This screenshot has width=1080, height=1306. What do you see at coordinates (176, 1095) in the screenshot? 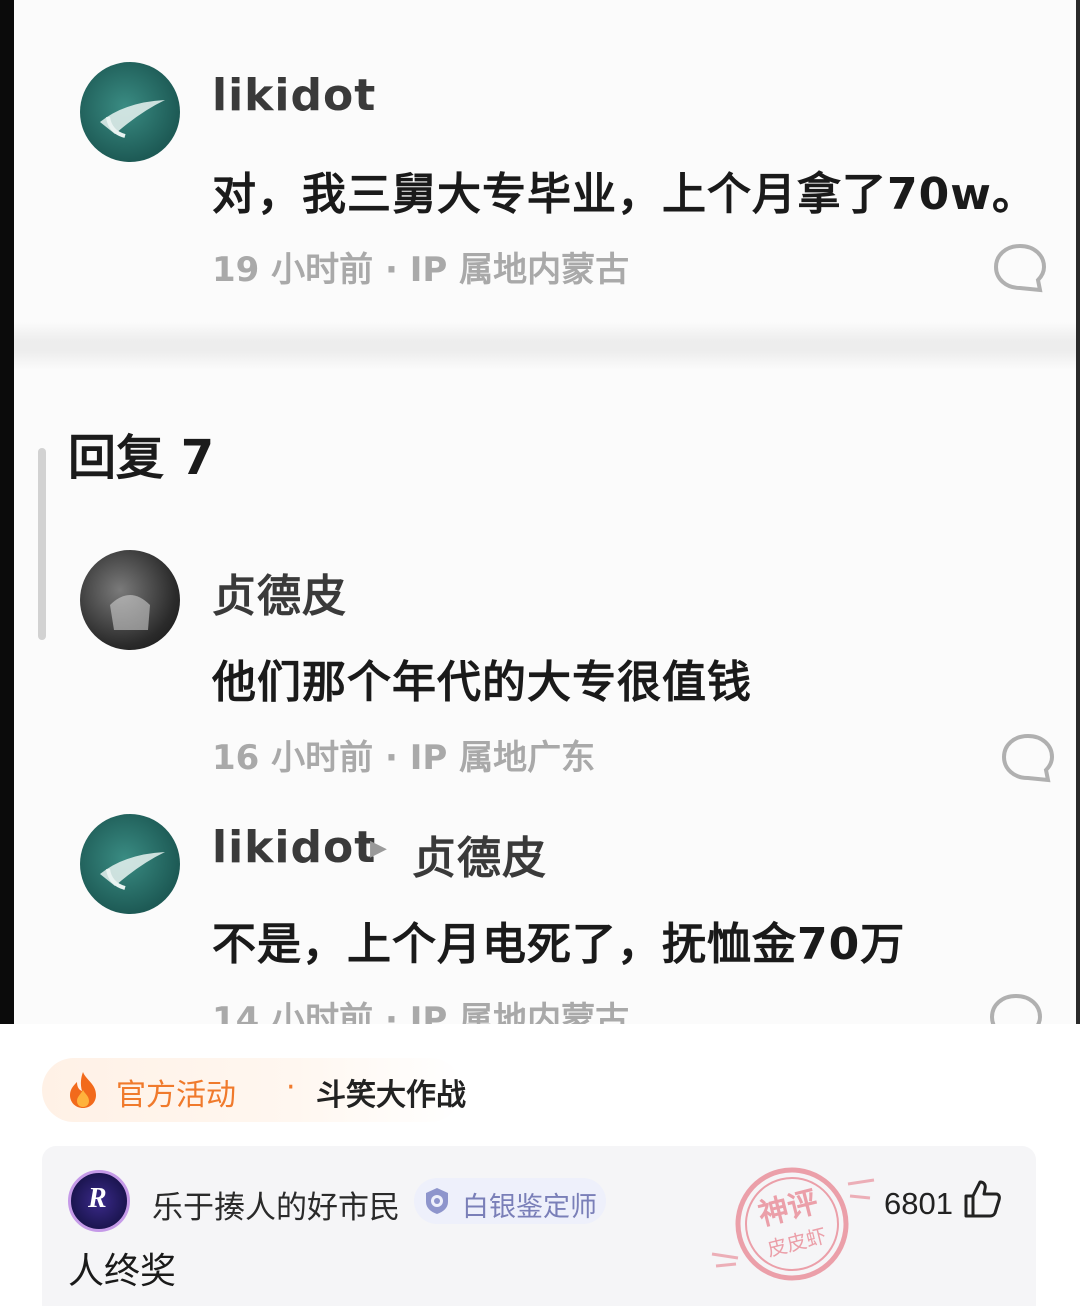
I see `activity-label: 官方活动` at bounding box center [176, 1095].